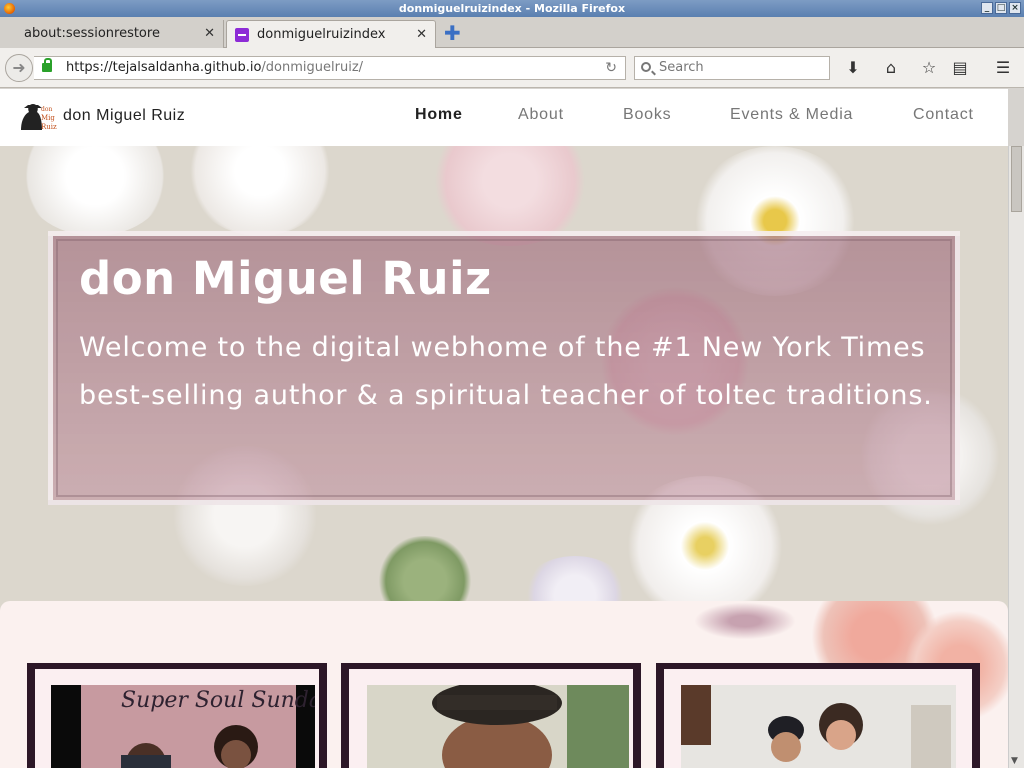 This screenshot has width=1024, height=768. What do you see at coordinates (164, 67) in the screenshot?
I see `url-domain: https://tejalsaldanha.github.io` at bounding box center [164, 67].